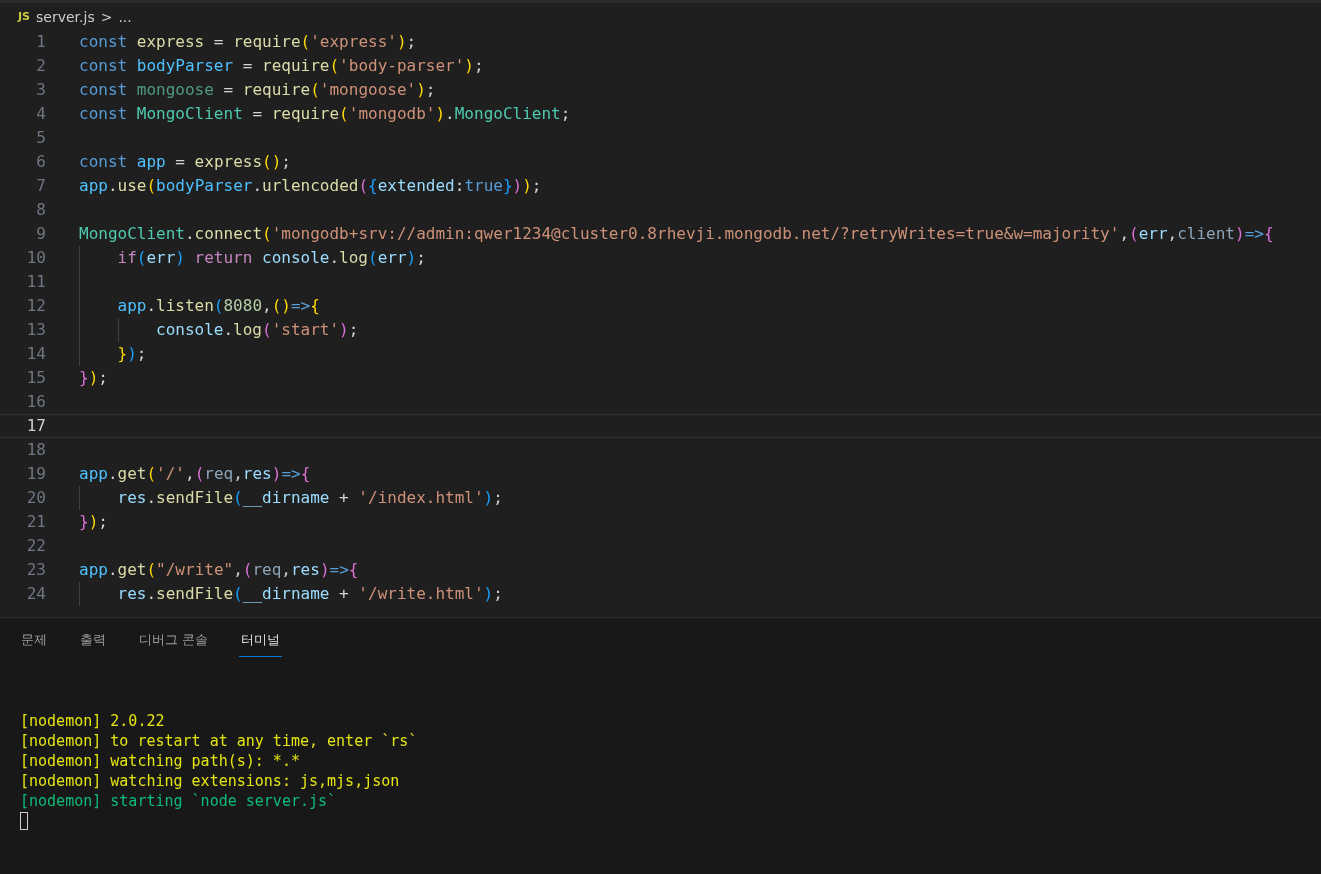 The image size is (1321, 874). Describe the element at coordinates (310, 594) in the screenshot. I see `code-line: res.sendFile(__dirname + '/write.html');` at that location.